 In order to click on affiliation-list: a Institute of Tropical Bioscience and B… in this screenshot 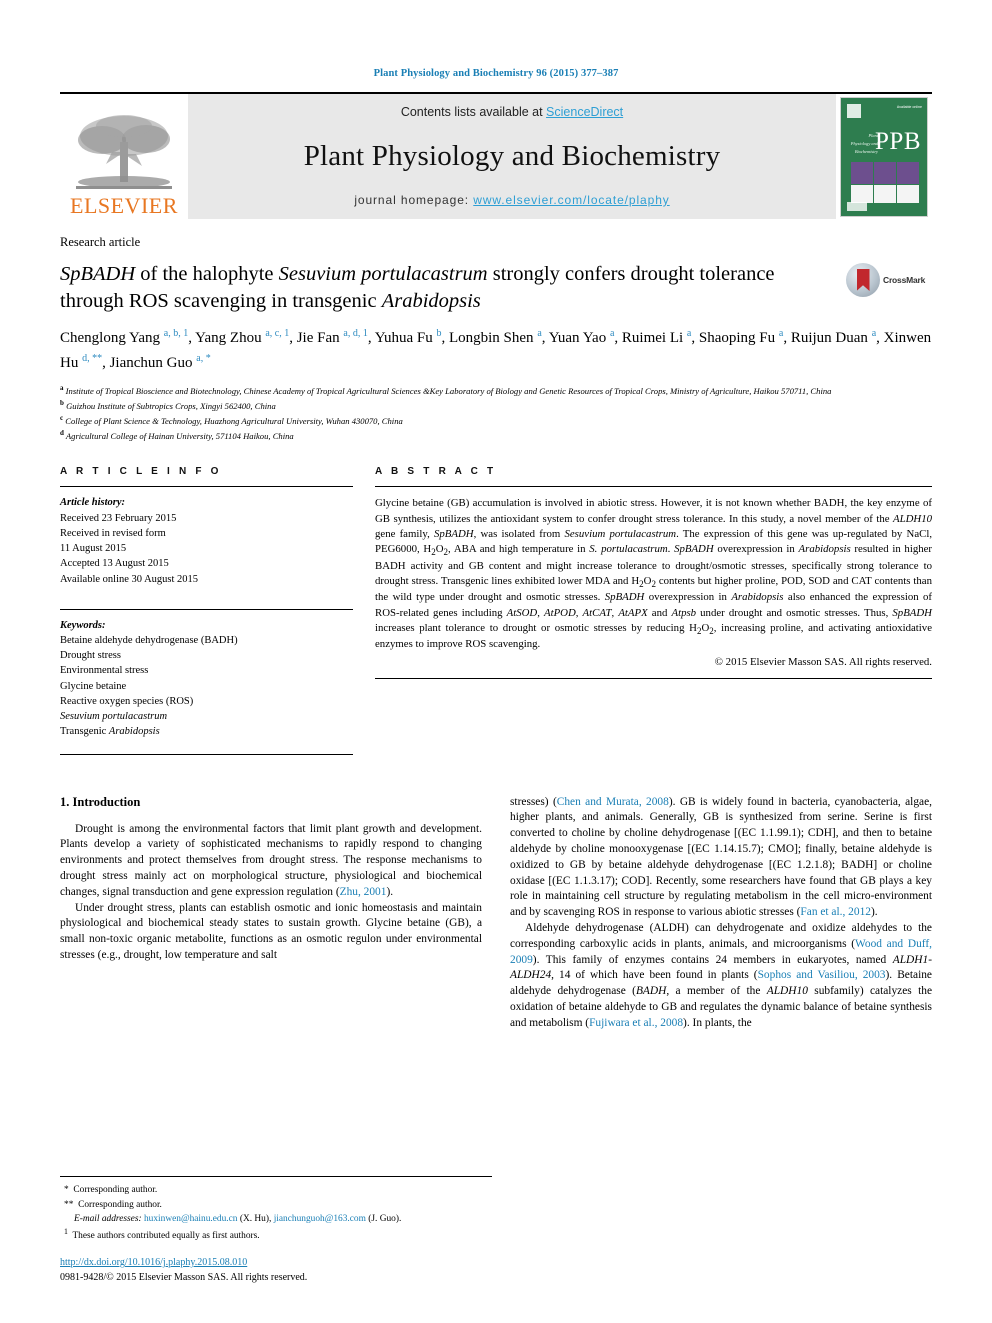, I will do `click(496, 413)`.